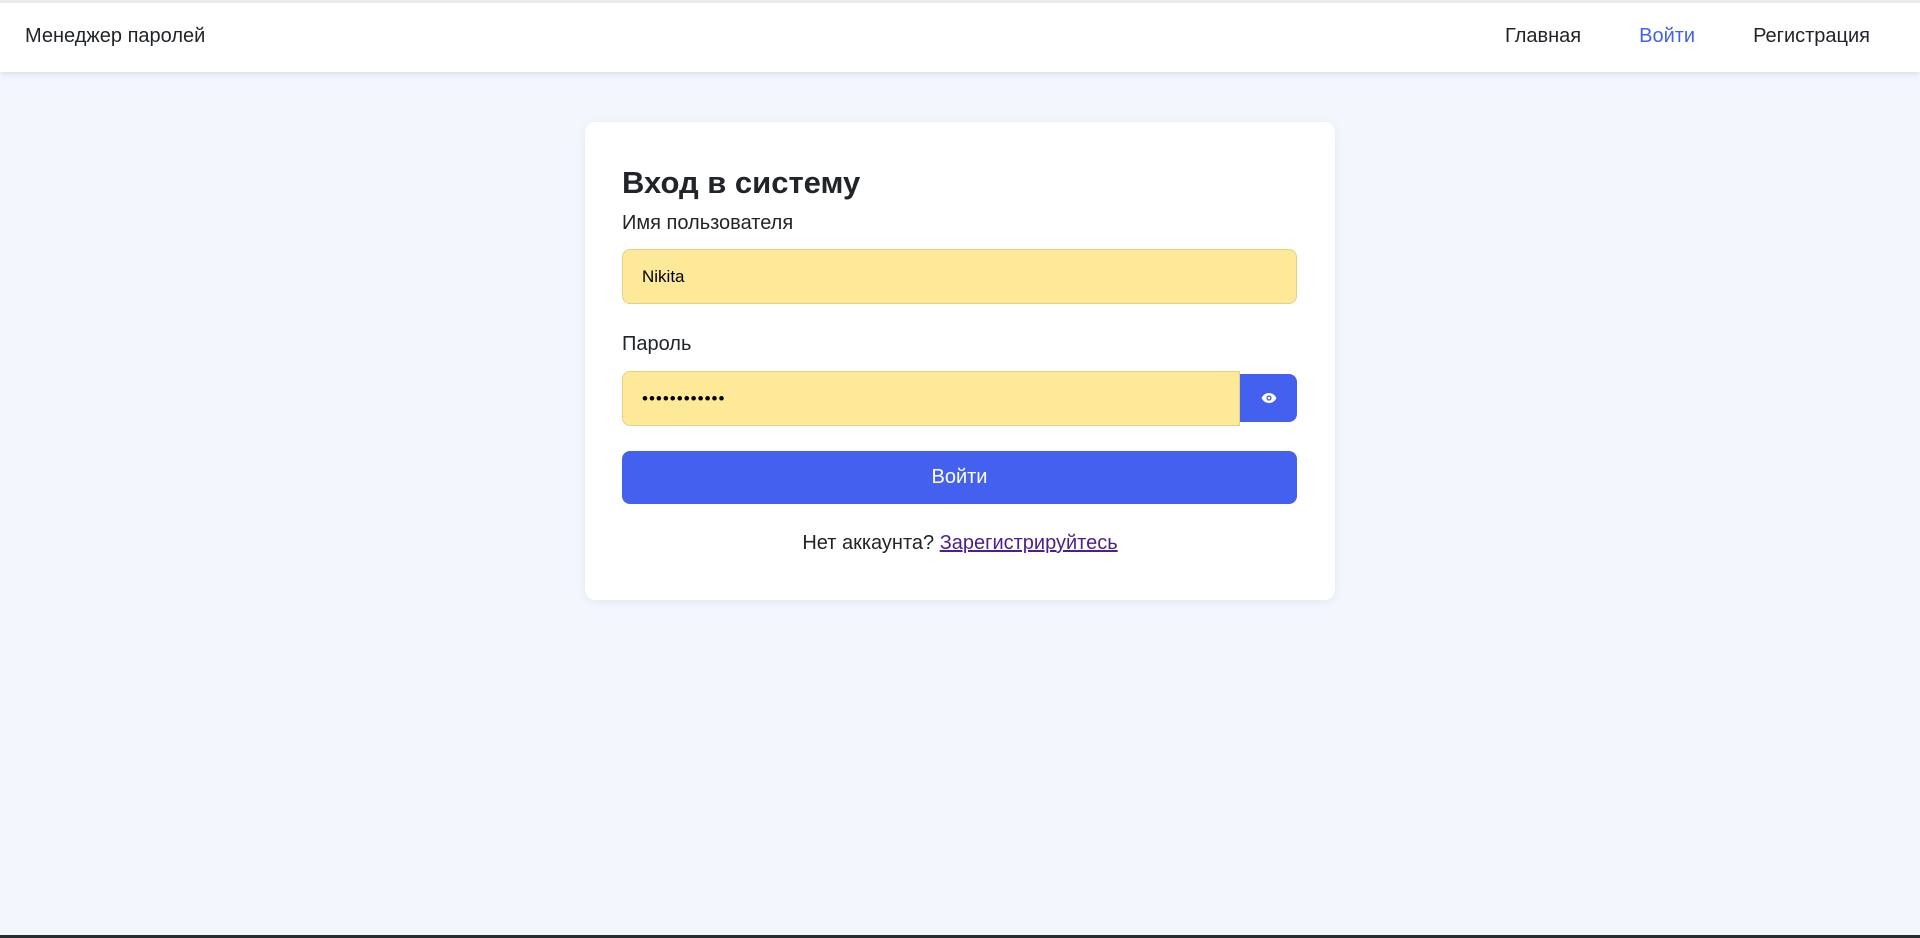  I want to click on eye-icon, so click(1268, 398).